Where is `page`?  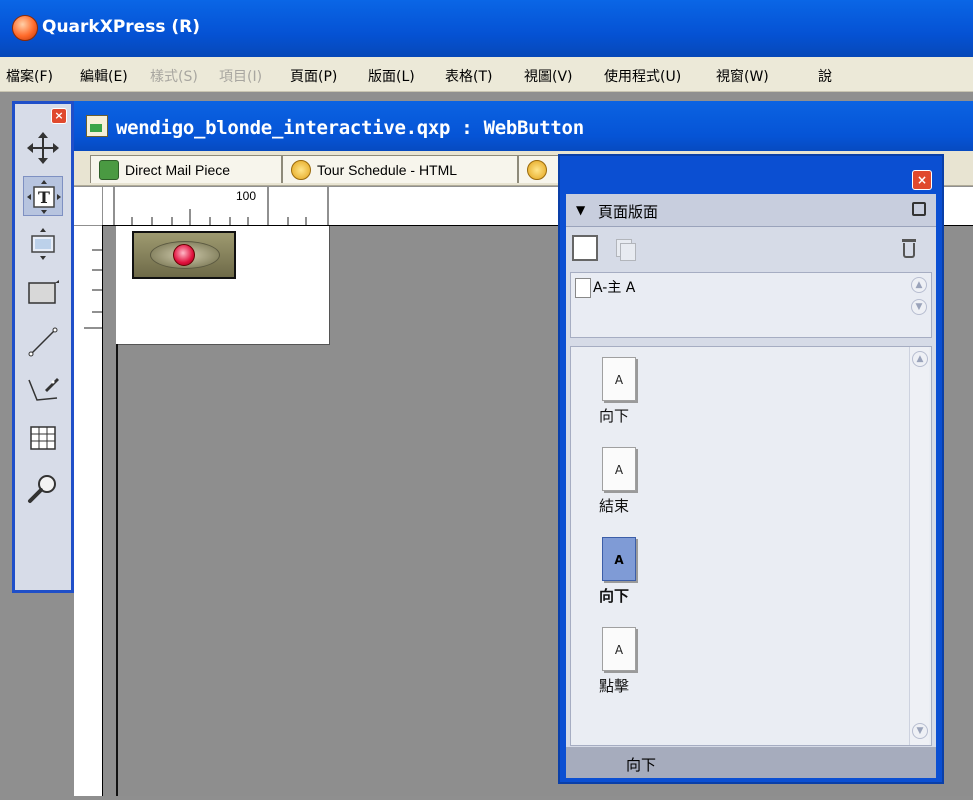 page is located at coordinates (223, 285).